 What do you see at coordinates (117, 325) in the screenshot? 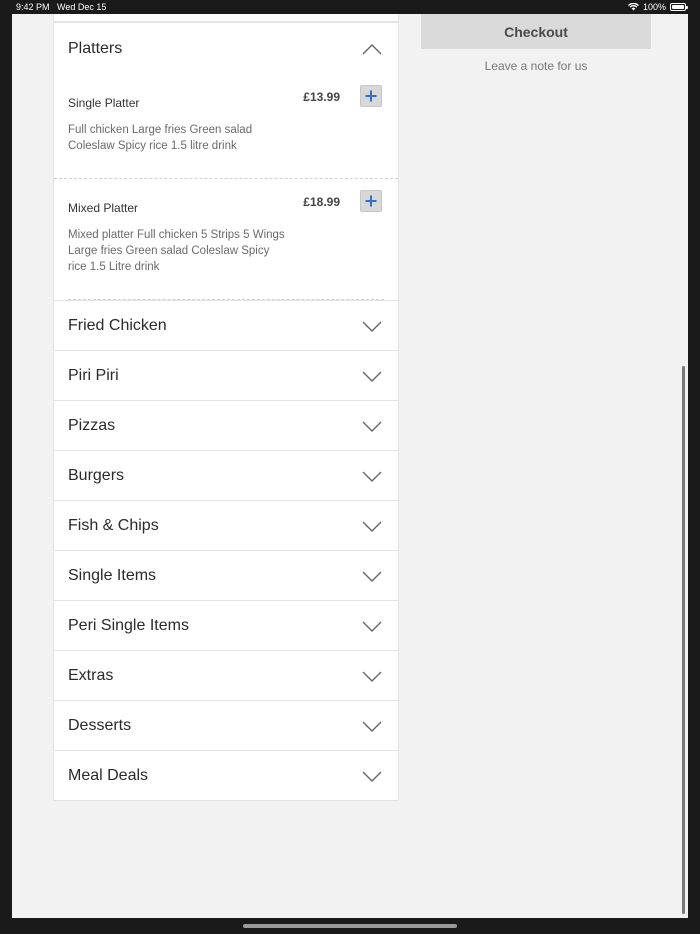
I see `section-title: Fried Chicken` at bounding box center [117, 325].